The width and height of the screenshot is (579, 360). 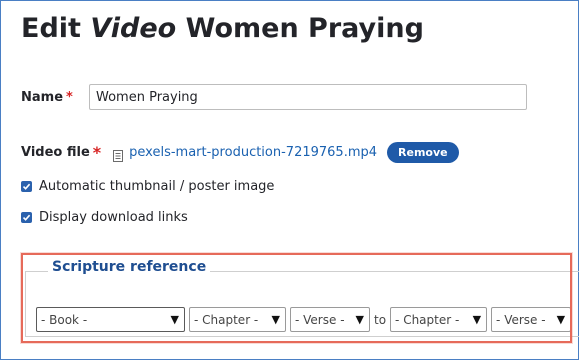 What do you see at coordinates (55, 152) in the screenshot?
I see `video-file-label: Video file` at bounding box center [55, 152].